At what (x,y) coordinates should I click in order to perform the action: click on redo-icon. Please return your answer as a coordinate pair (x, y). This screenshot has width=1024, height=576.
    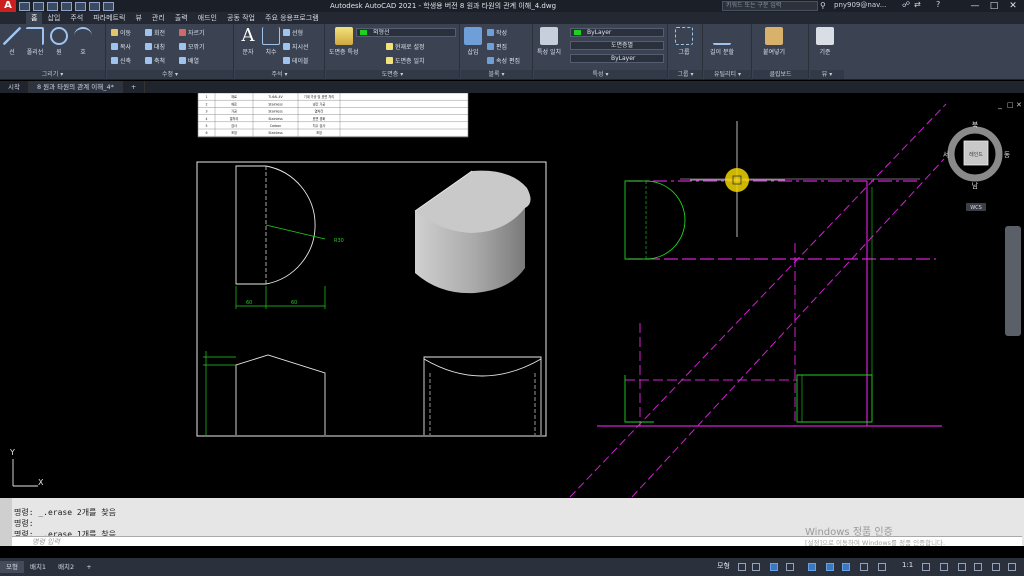
    Looking at the image, I should click on (108, 6).